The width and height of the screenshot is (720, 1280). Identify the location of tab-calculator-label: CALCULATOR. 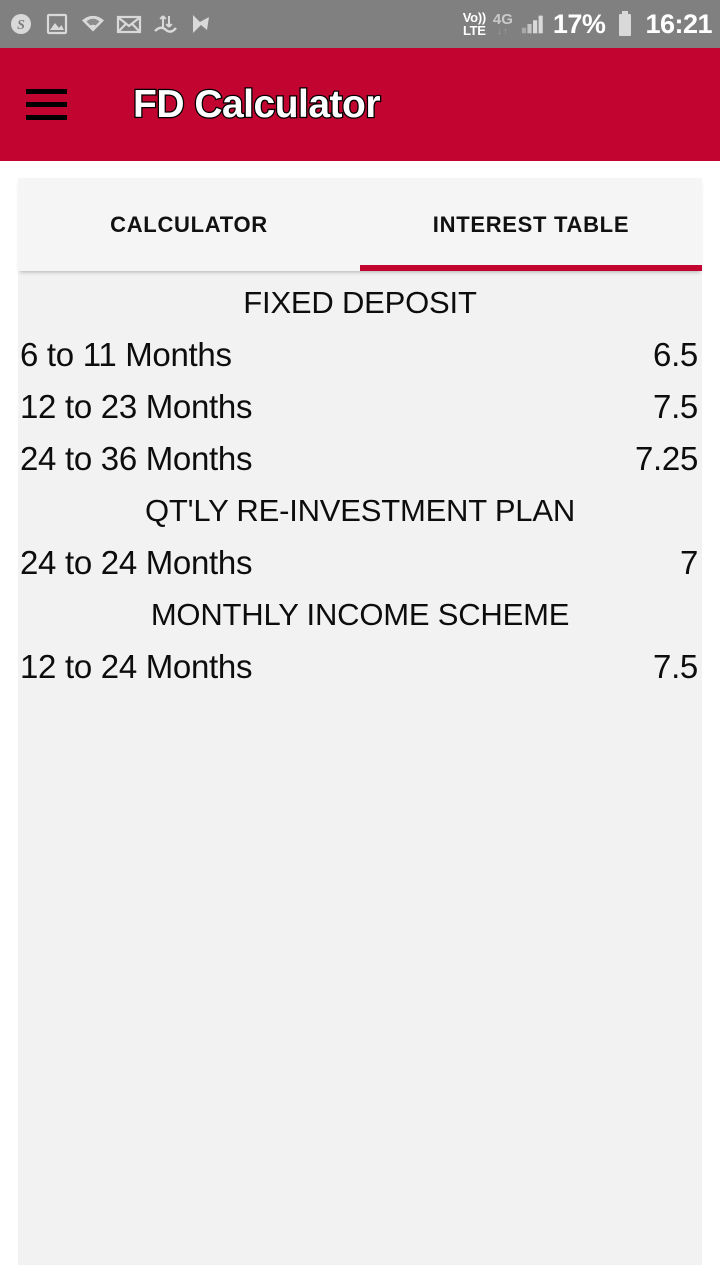
(189, 224).